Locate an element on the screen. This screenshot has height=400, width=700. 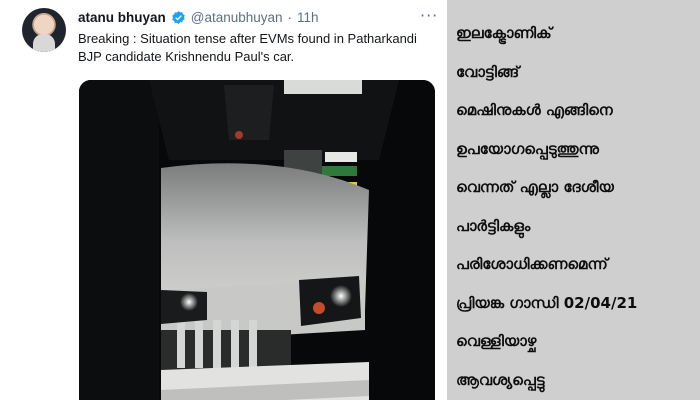
handle: @atanubhuyan is located at coordinates (237, 17).